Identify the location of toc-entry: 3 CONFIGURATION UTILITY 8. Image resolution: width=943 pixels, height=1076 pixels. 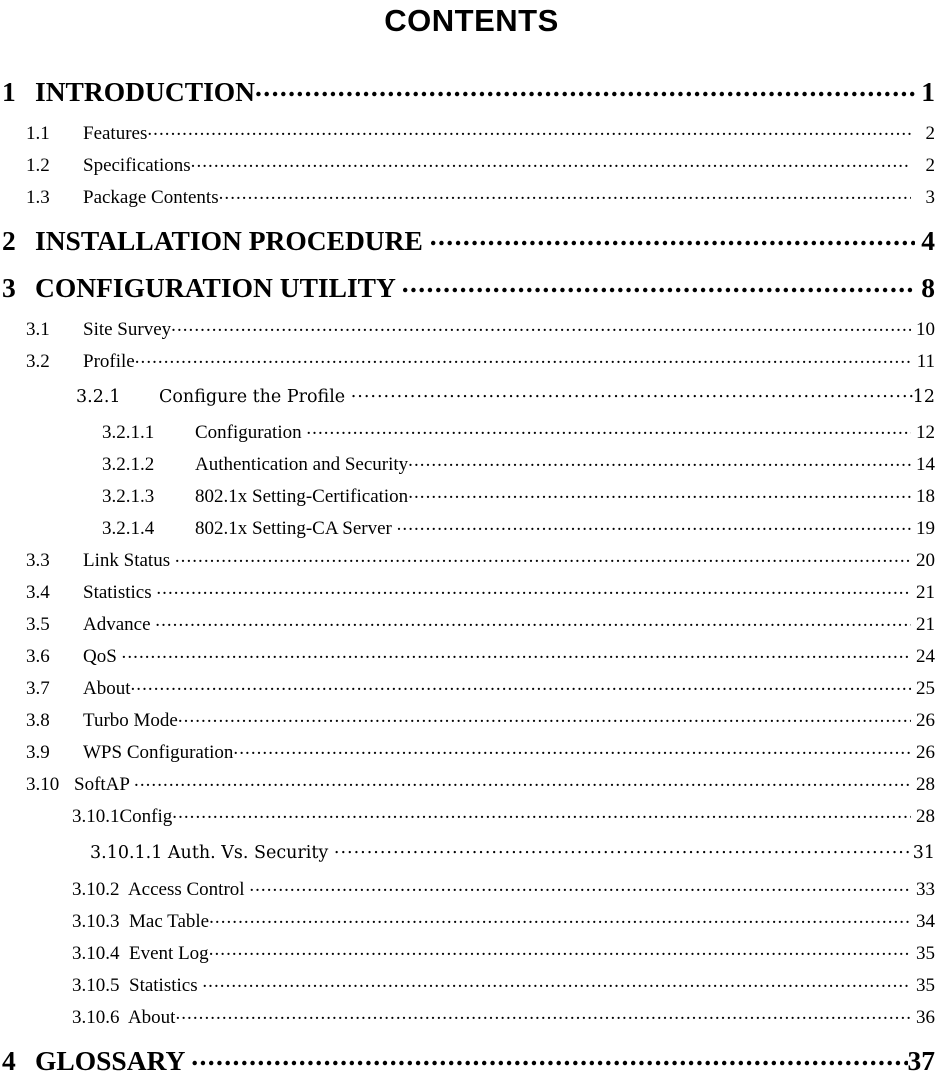
(468, 285).